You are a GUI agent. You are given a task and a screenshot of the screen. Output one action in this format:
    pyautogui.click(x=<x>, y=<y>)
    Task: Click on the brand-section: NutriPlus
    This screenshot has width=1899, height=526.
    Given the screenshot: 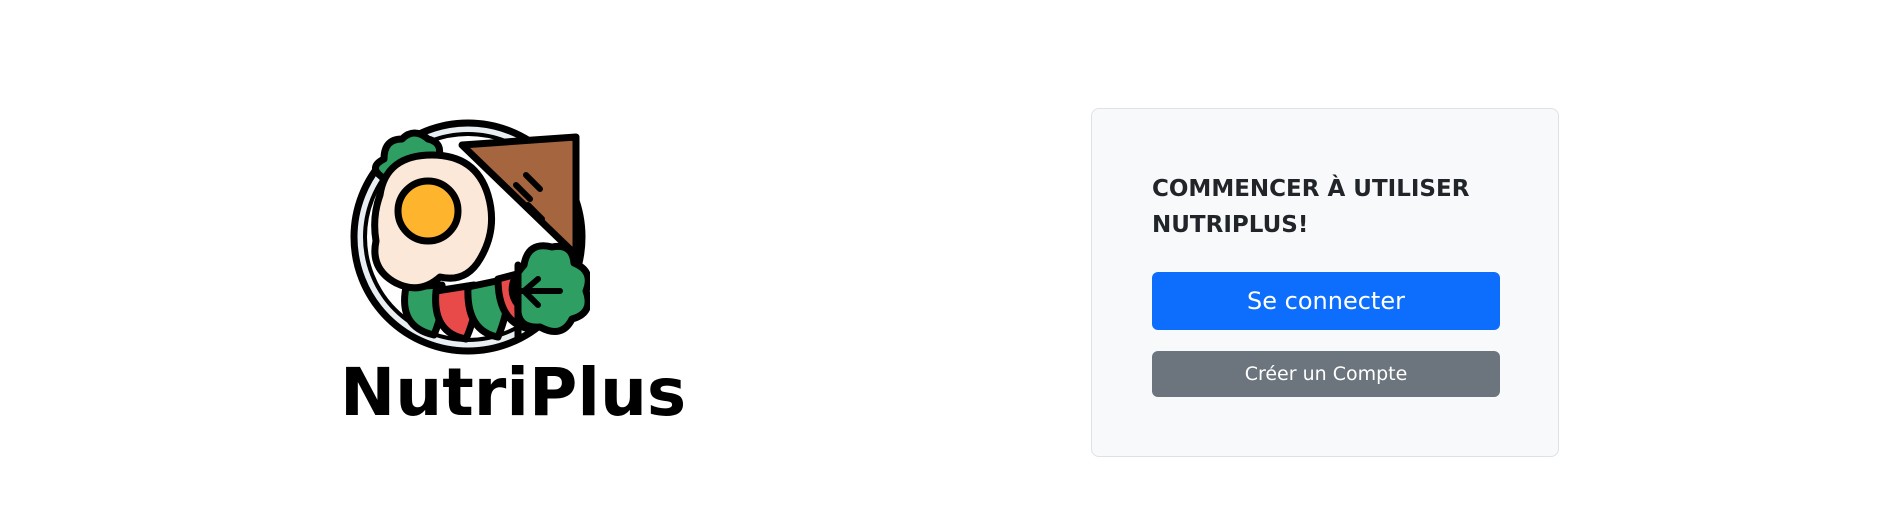 What is the action you would take?
    pyautogui.click(x=513, y=280)
    